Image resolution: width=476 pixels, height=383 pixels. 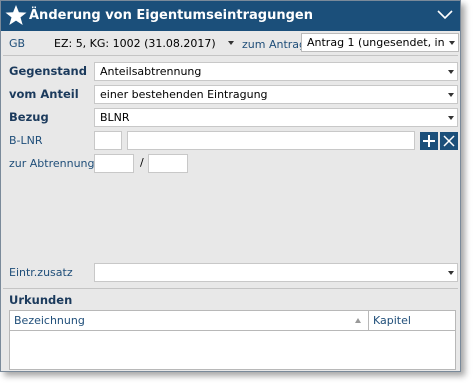 What do you see at coordinates (189, 321) in the screenshot?
I see `column-header-bezeichnung: Bezeichnung` at bounding box center [189, 321].